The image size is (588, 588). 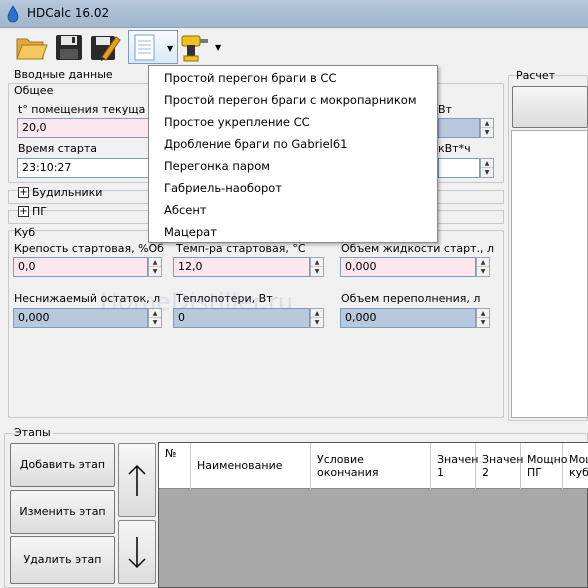 What do you see at coordinates (348, 472) in the screenshot?
I see `column-header-text: окончания` at bounding box center [348, 472].